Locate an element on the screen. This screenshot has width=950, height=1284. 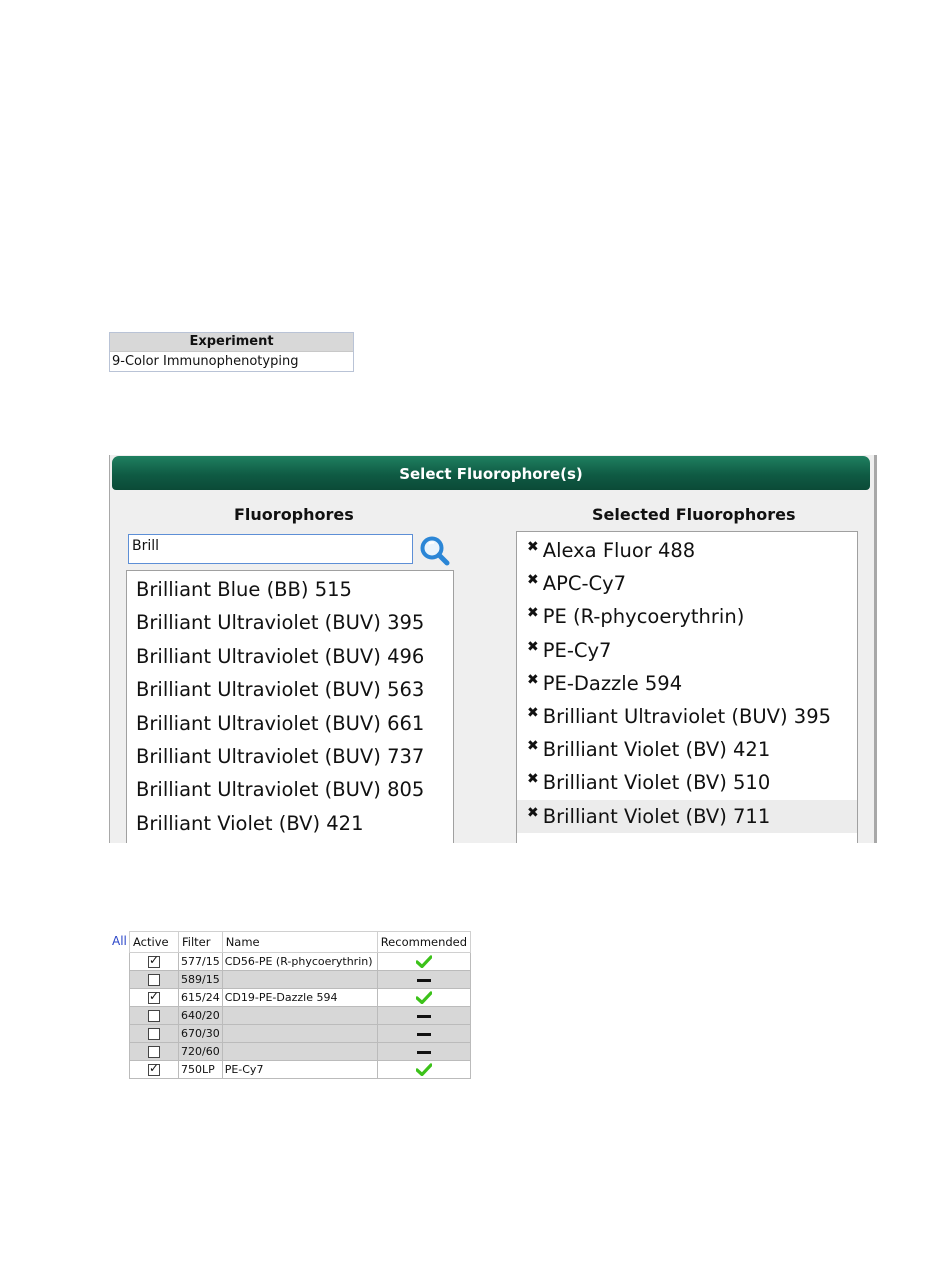
selected-fluorophore-item: ✖ PE-Dazzle 594 is located at coordinates (687, 683).